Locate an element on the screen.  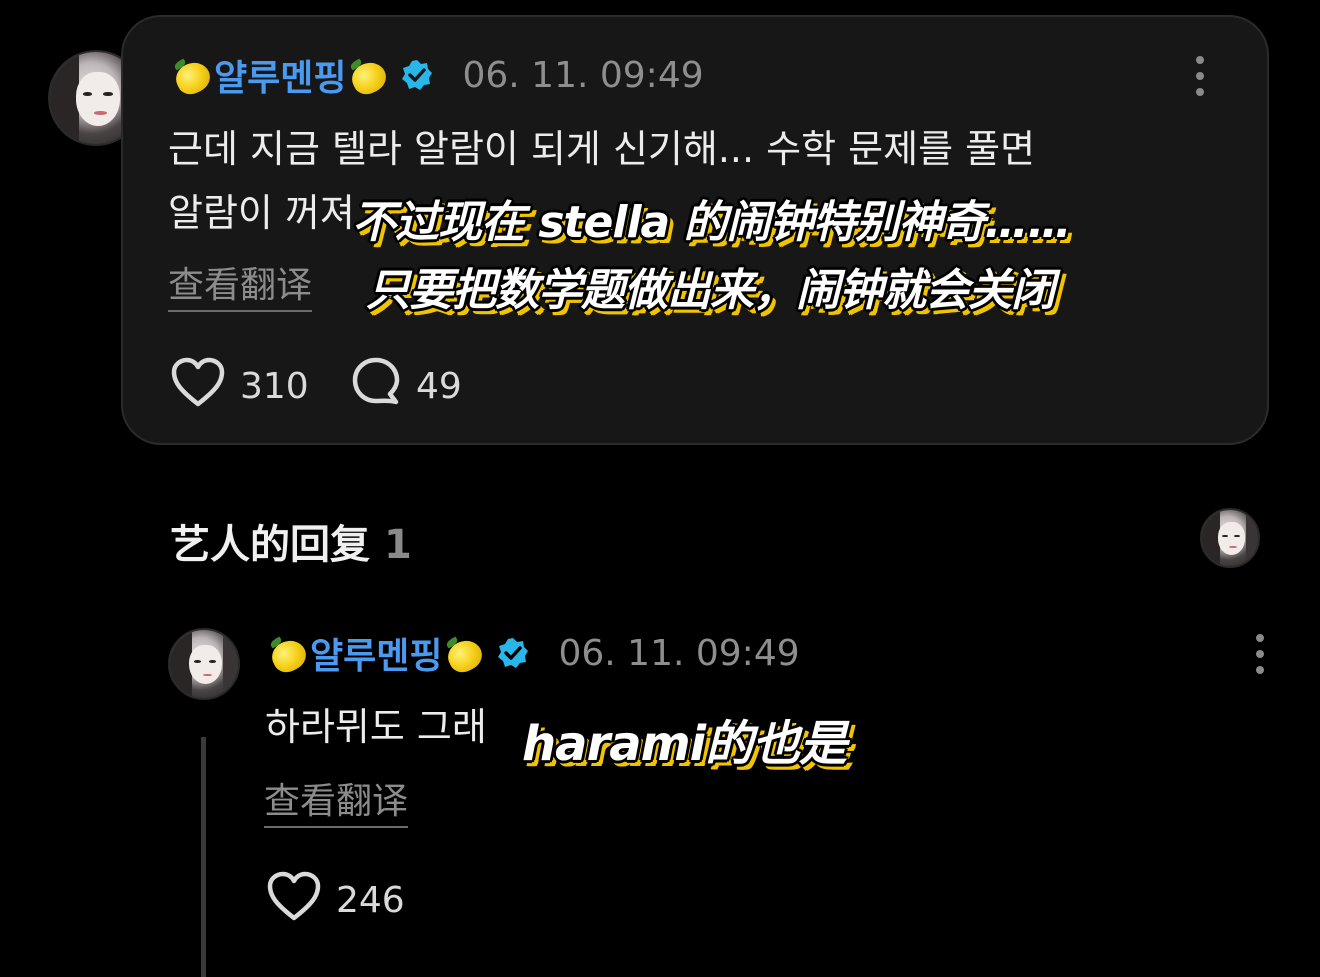
comment-header: 얄루멘핑 06. 11. 09:49 is located at coordinates (438, 75).